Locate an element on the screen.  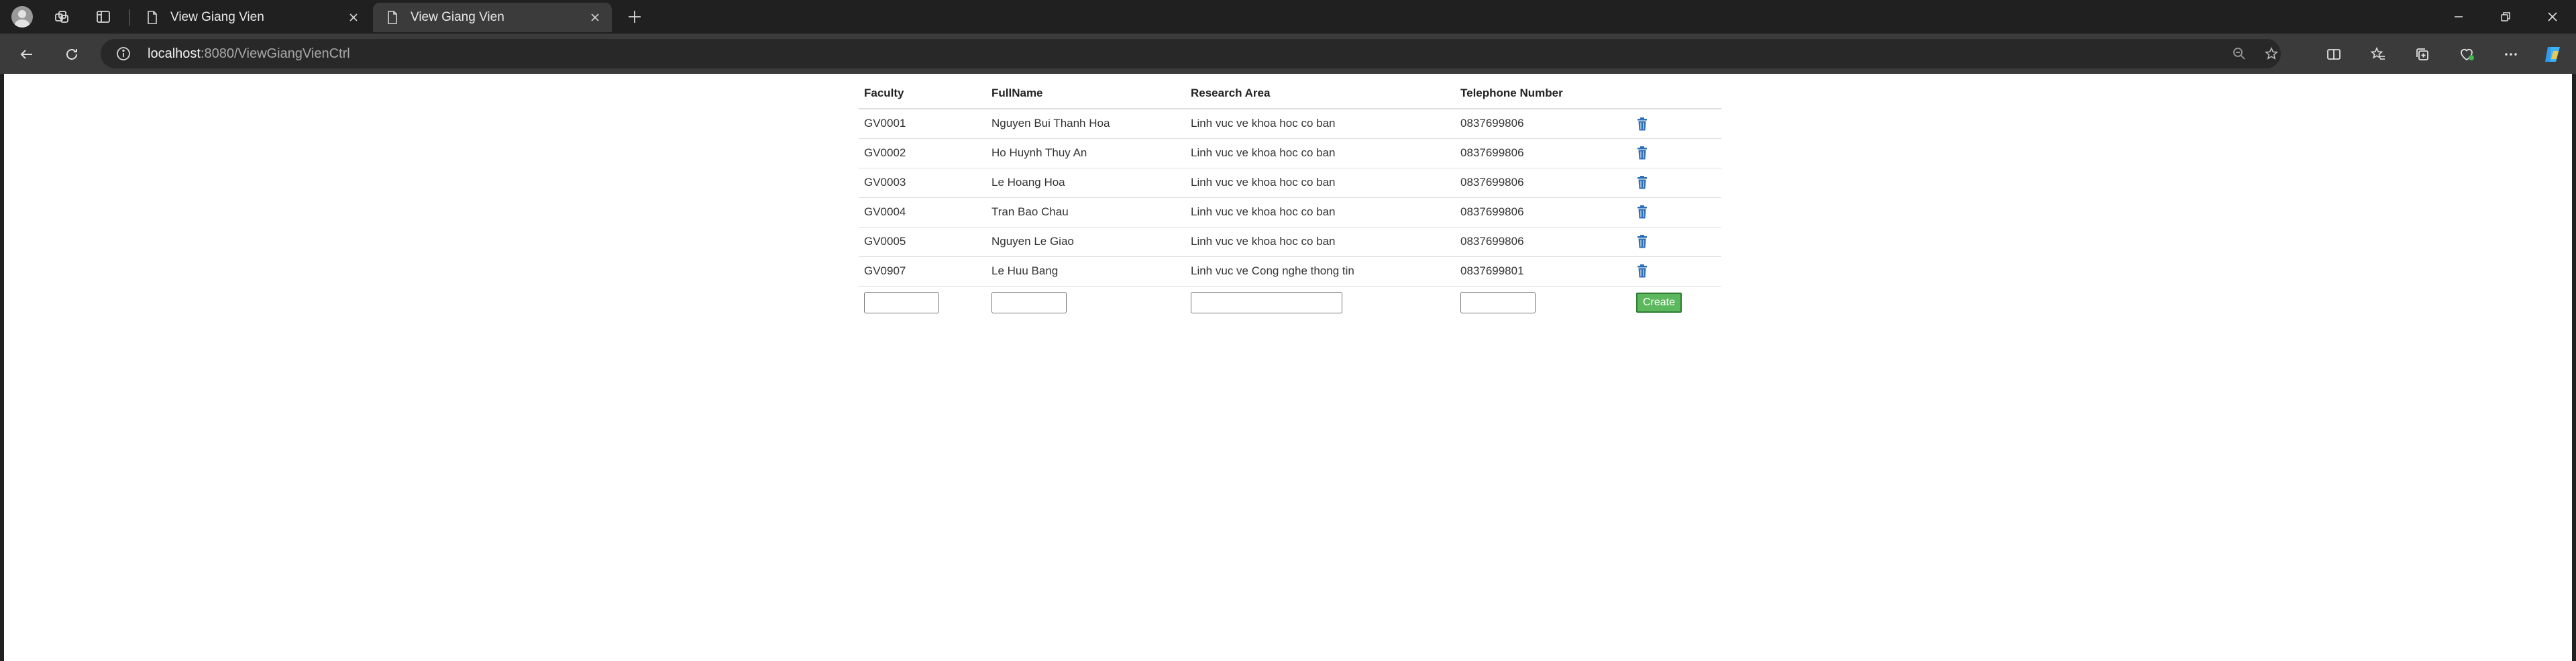
tab-view-giang-vien-1: View Giang Vien is located at coordinates (251, 17).